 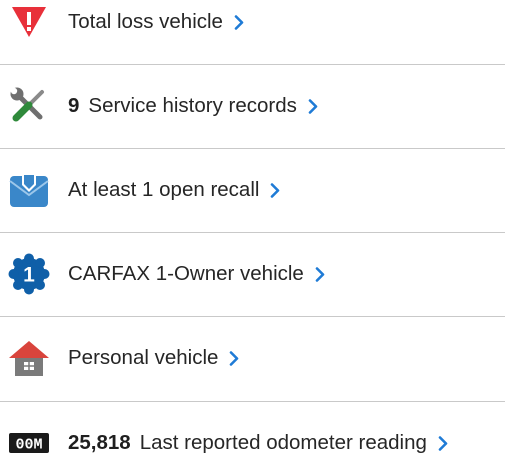 I want to click on recall-envelope-icon, so click(x=29, y=190).